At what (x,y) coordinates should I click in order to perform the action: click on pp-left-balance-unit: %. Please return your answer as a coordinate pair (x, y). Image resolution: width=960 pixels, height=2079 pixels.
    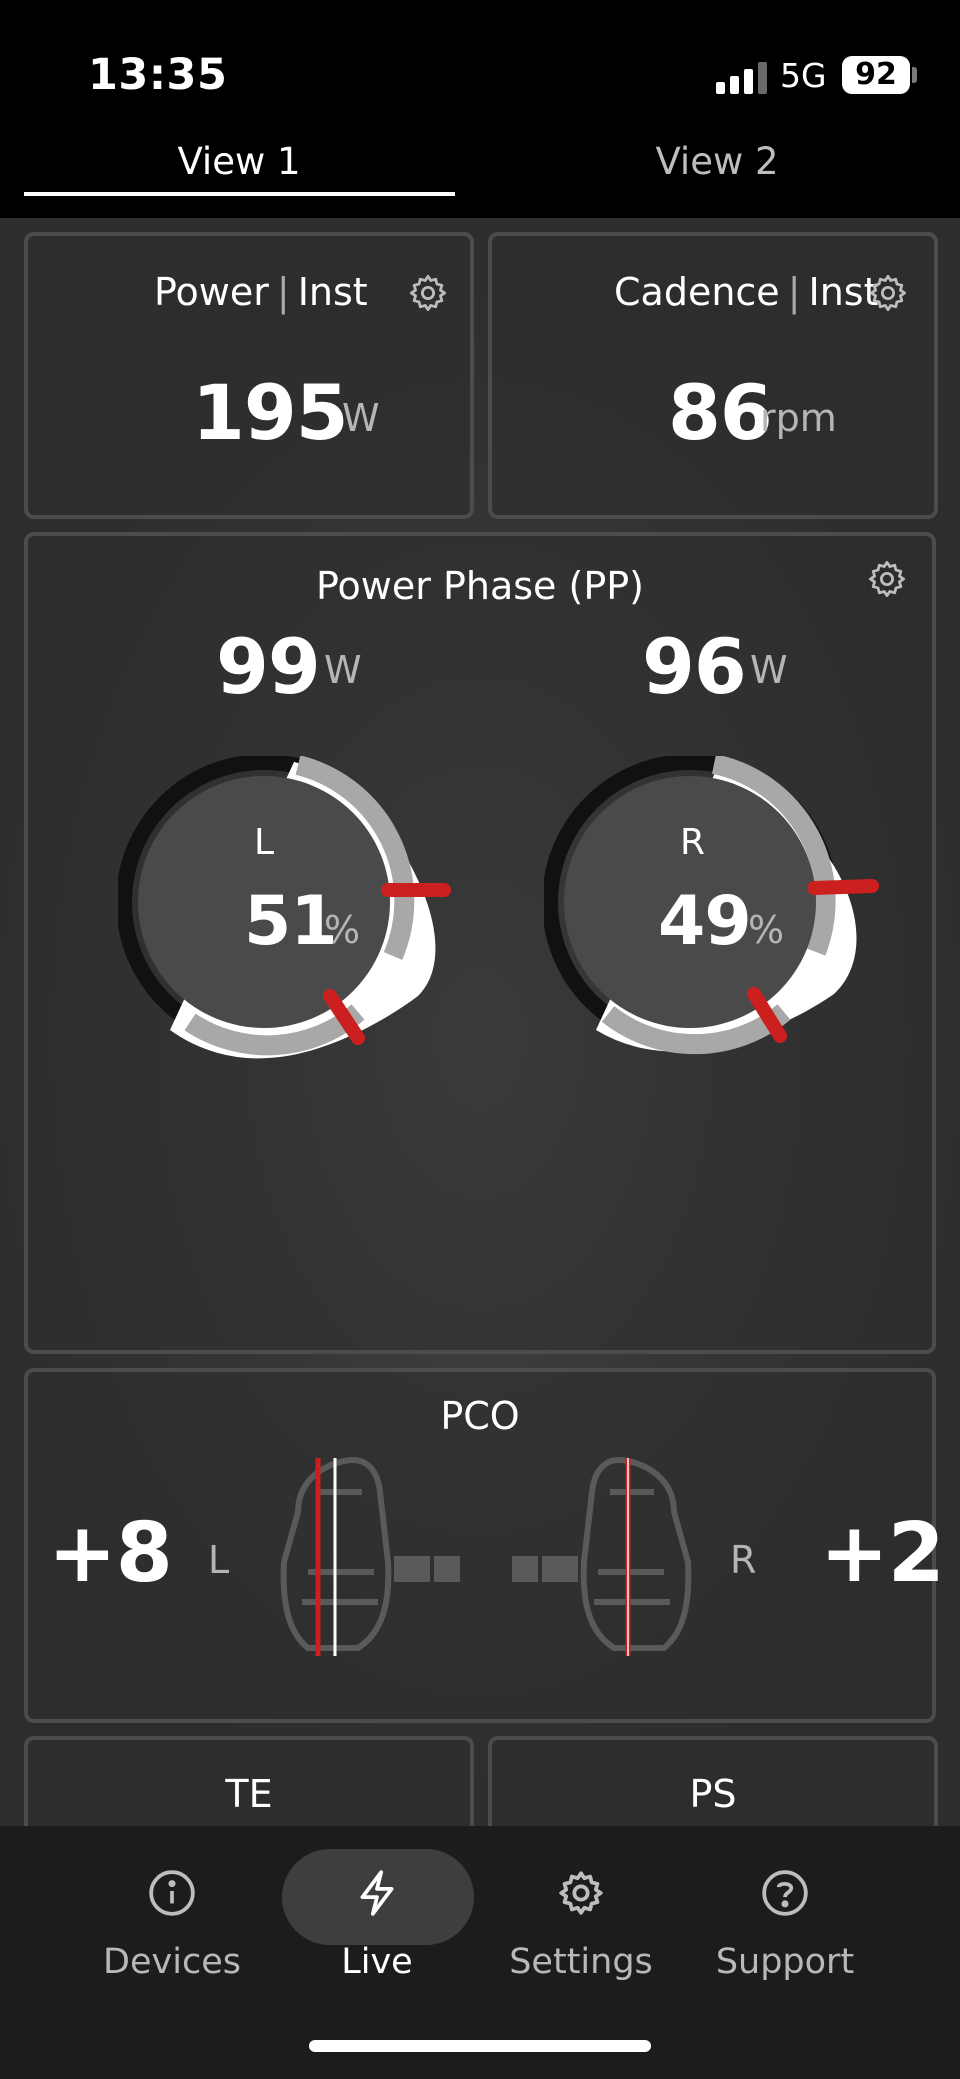
    Looking at the image, I should click on (342, 930).